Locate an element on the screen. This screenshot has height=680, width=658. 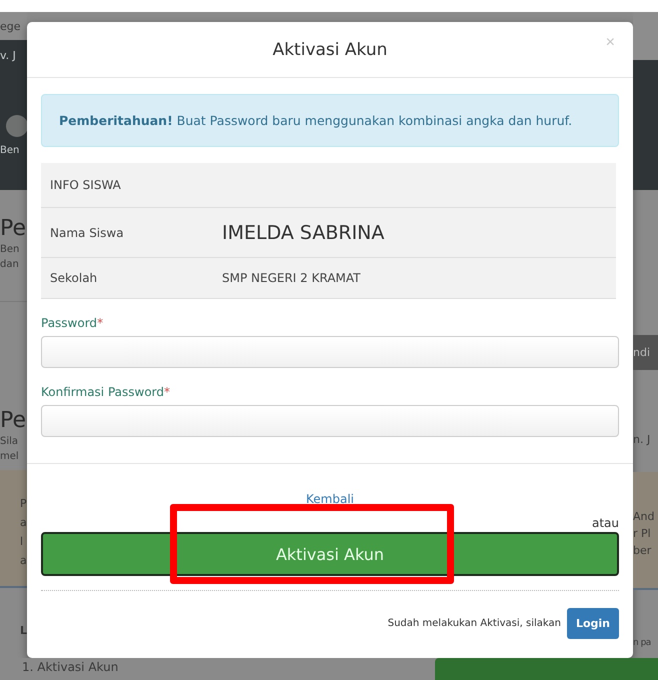
activate-button: Aktivasi Akun is located at coordinates (330, 554).